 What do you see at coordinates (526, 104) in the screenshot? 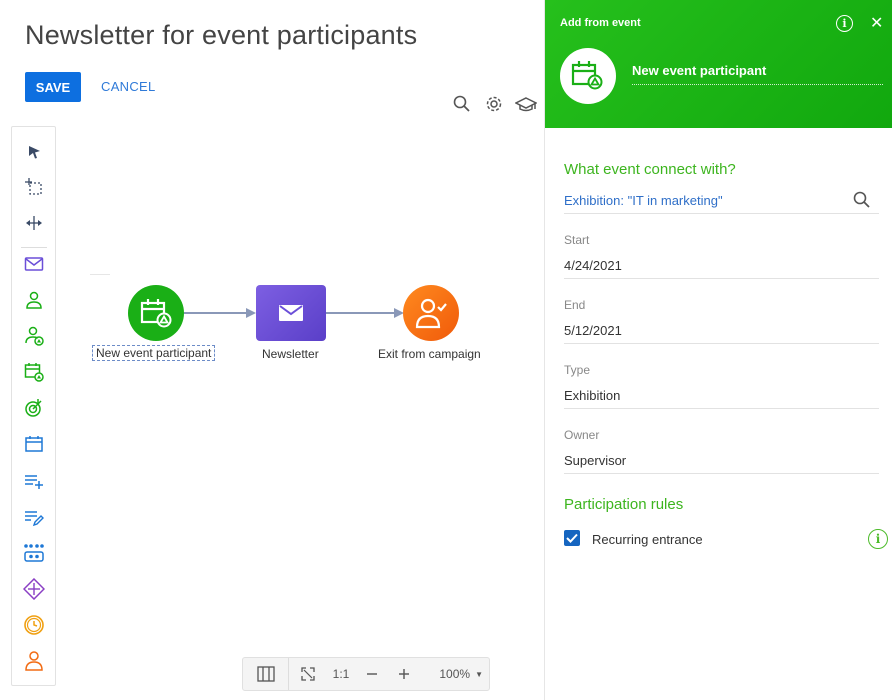
I see `graduation-cap-icon` at bounding box center [526, 104].